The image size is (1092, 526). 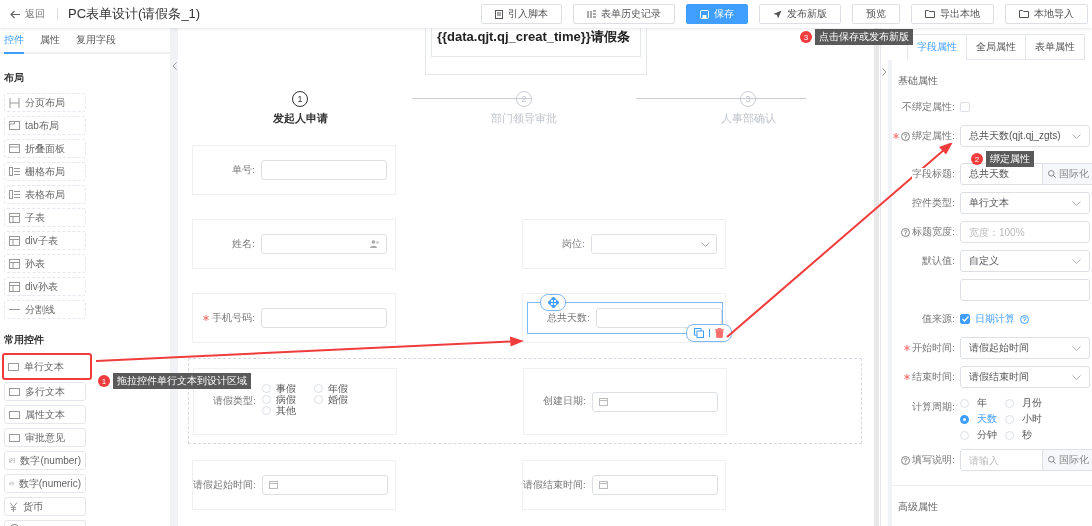 I want to click on step-label: 发起人申请, so click(x=300, y=118).